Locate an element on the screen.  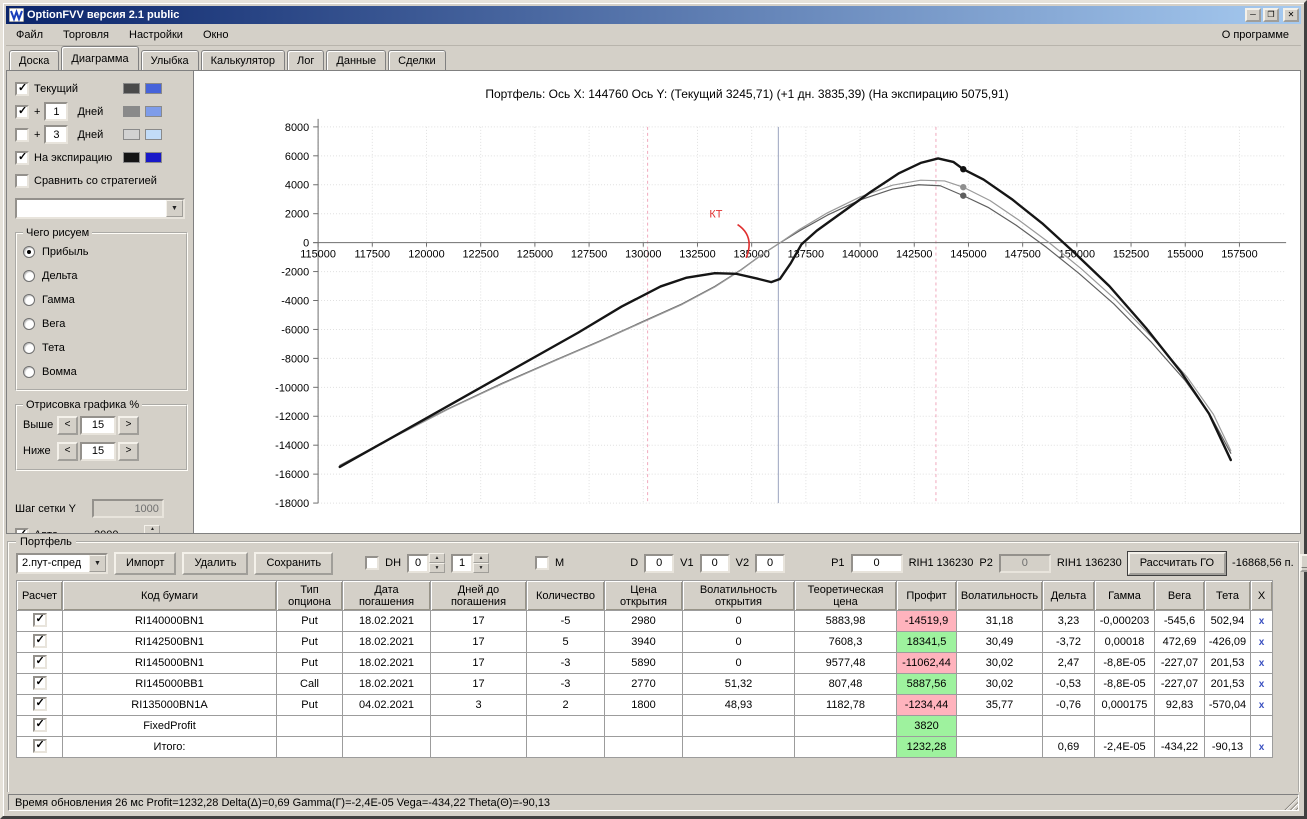
col-header-x: X is located at coordinates (1261, 595).